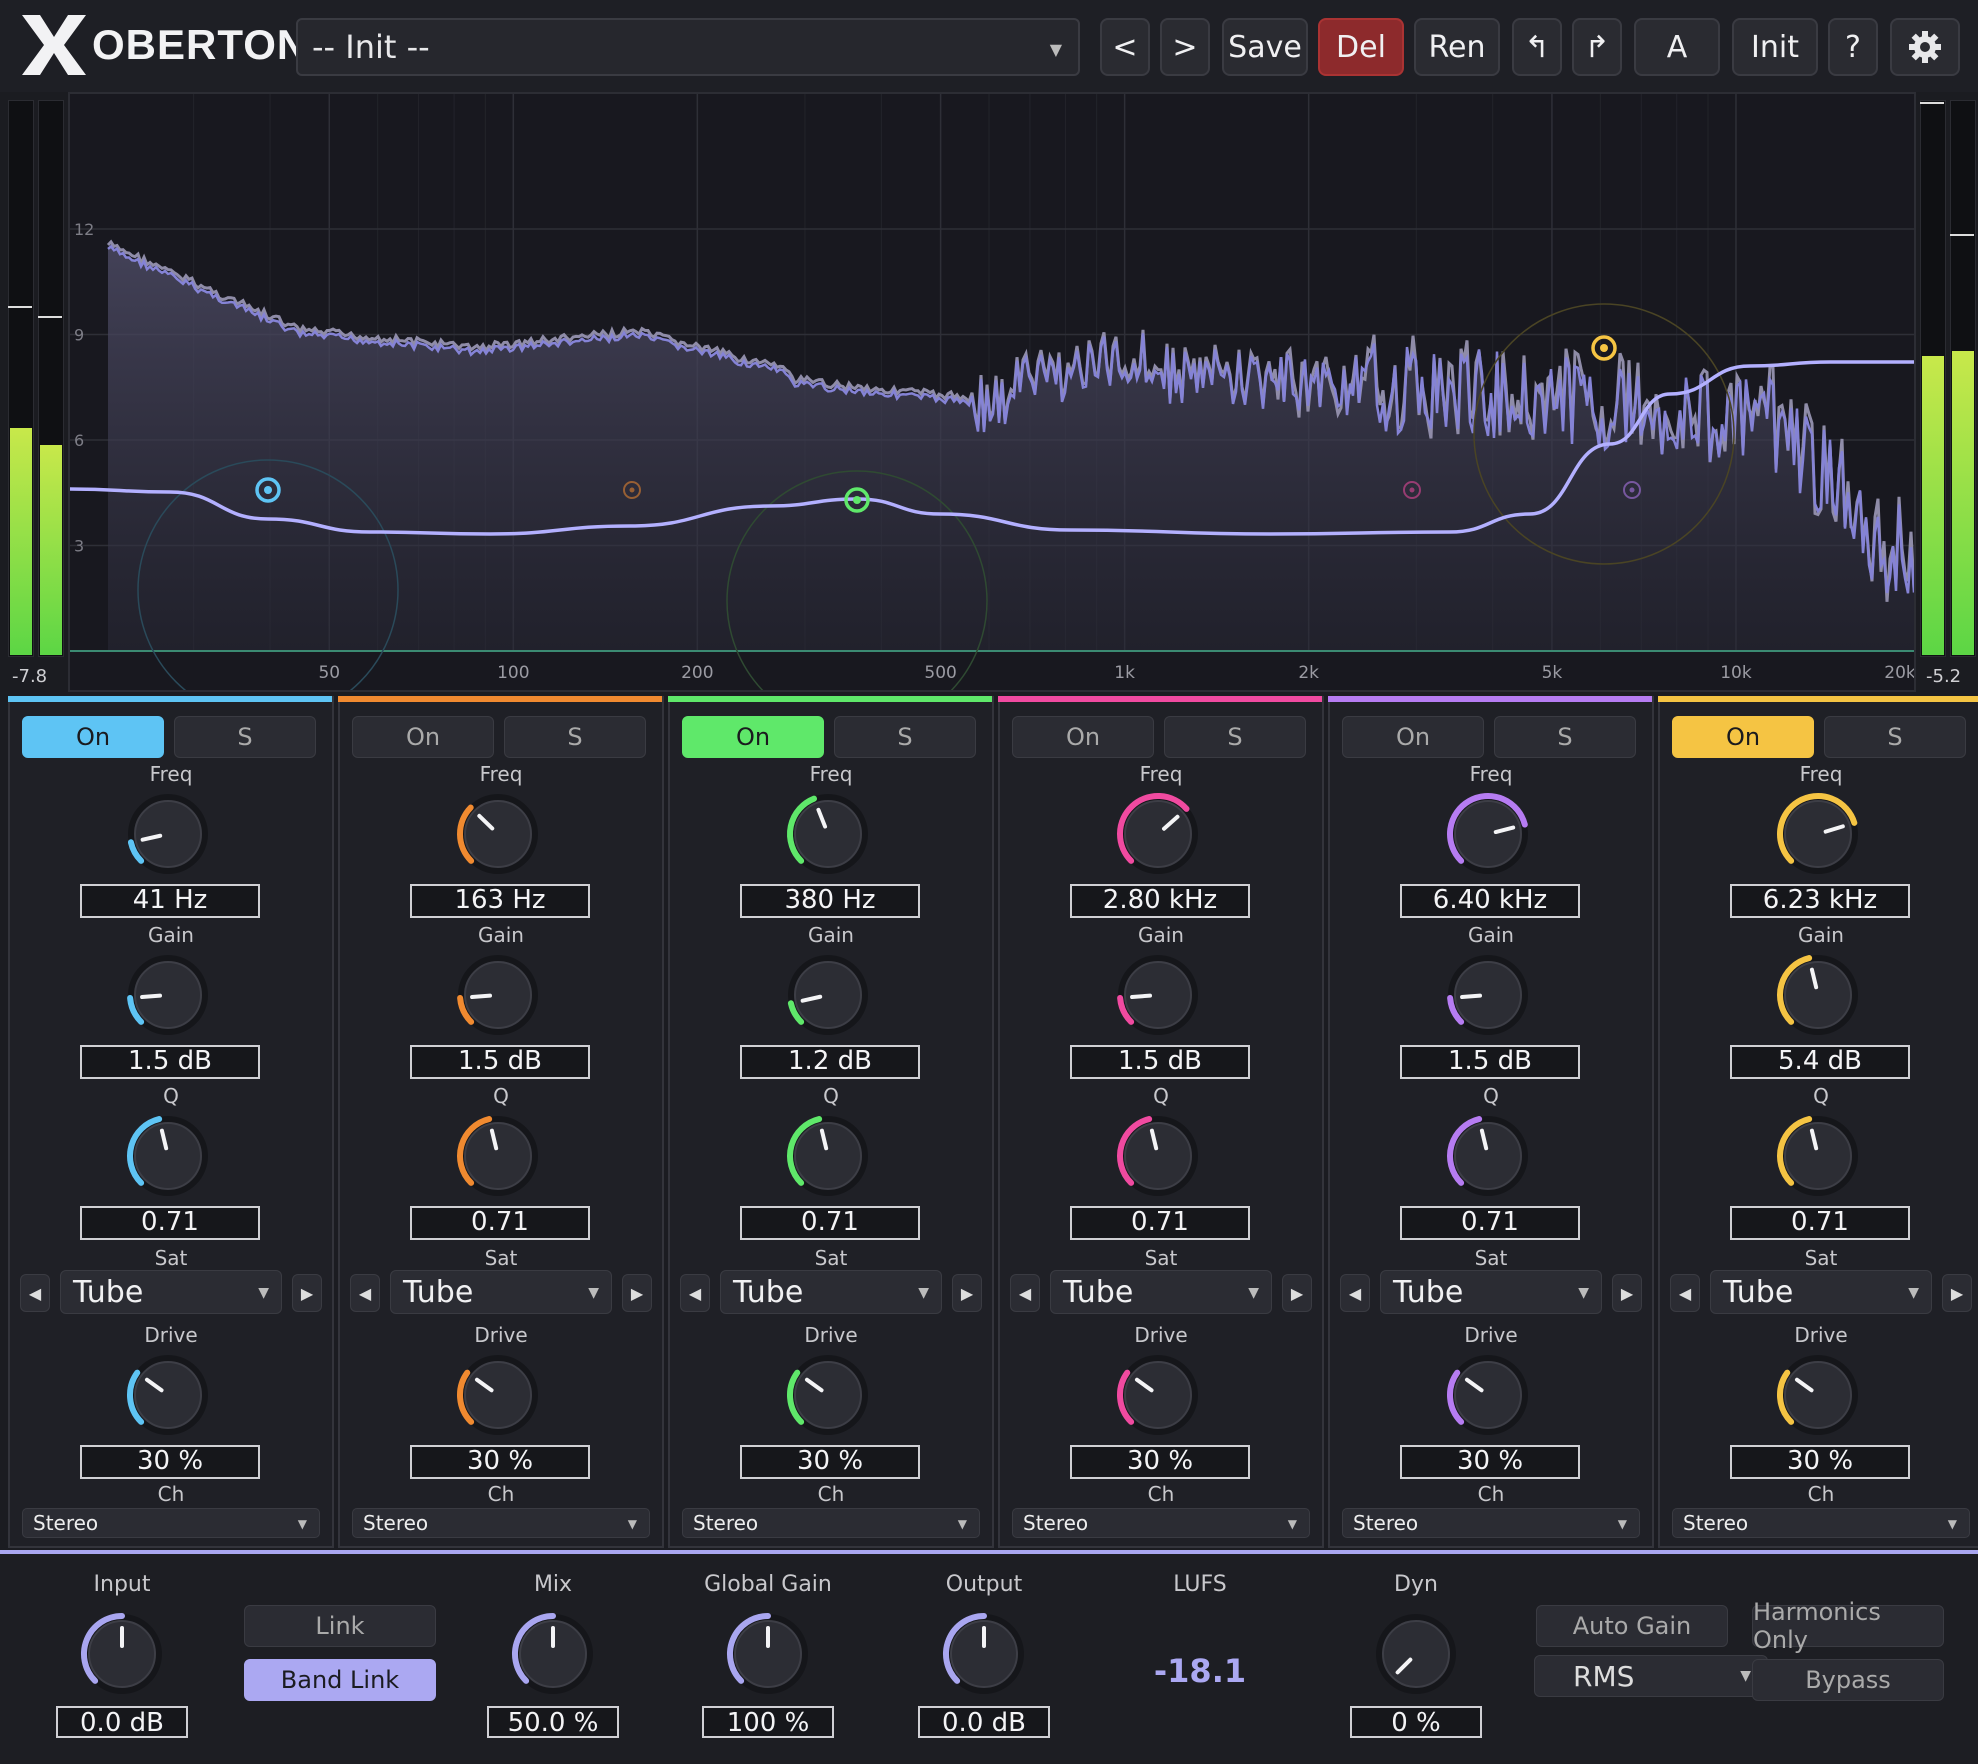 The image size is (1978, 1764). Describe the element at coordinates (1632, 1626) in the screenshot. I see `auto-gain-button: Auto Gain` at that location.